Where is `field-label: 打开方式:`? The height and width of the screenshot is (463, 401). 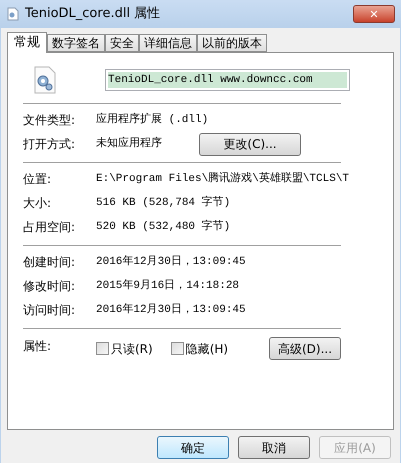 field-label: 打开方式: is located at coordinates (49, 144).